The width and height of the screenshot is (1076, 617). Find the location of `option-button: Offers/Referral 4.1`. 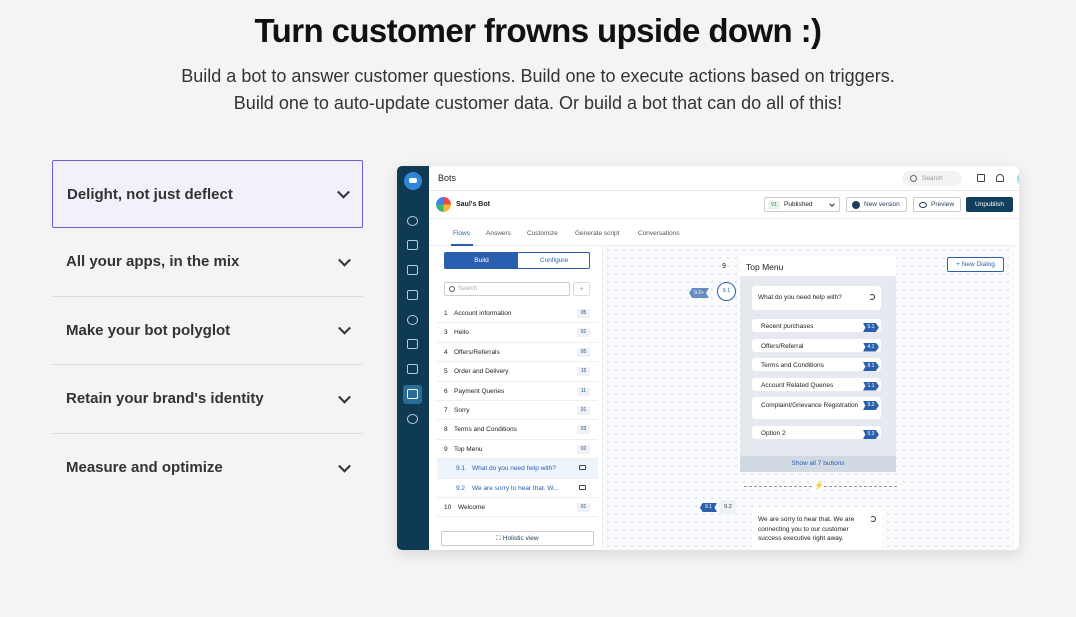

option-button: Offers/Referral 4.1 is located at coordinates (816, 345).